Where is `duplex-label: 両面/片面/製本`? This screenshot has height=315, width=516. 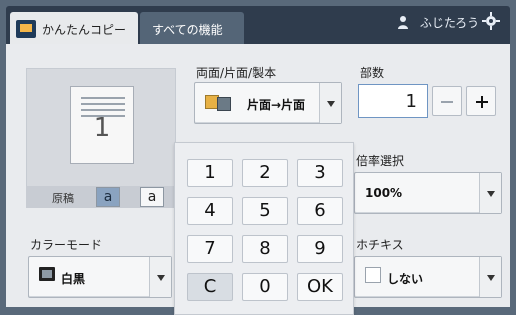 duplex-label: 両面/片面/製本 is located at coordinates (236, 73).